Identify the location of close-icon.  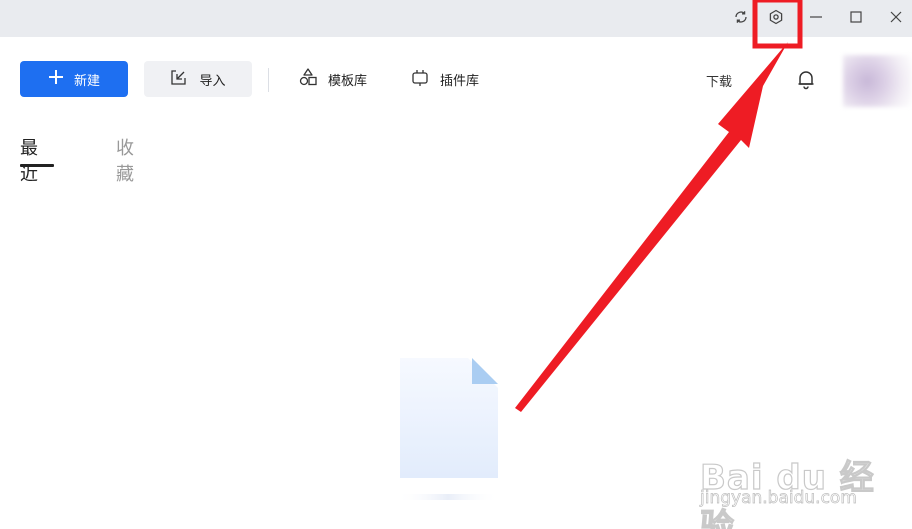
(896, 17).